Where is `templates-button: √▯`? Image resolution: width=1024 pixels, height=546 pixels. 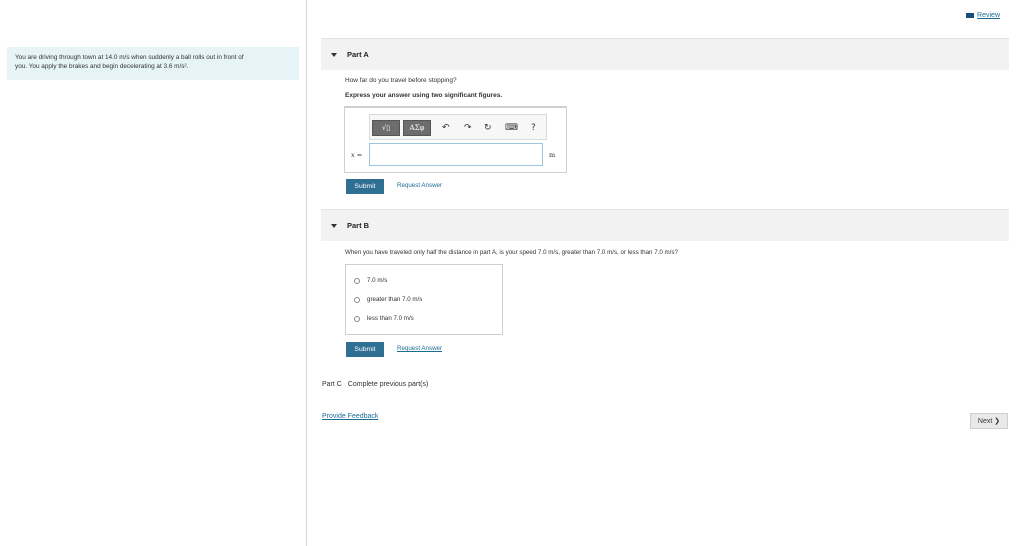
templates-button: √▯ is located at coordinates (386, 128).